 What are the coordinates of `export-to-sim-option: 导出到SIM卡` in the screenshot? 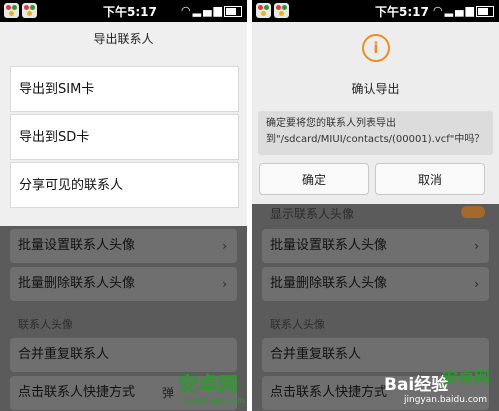 It's located at (124, 89).